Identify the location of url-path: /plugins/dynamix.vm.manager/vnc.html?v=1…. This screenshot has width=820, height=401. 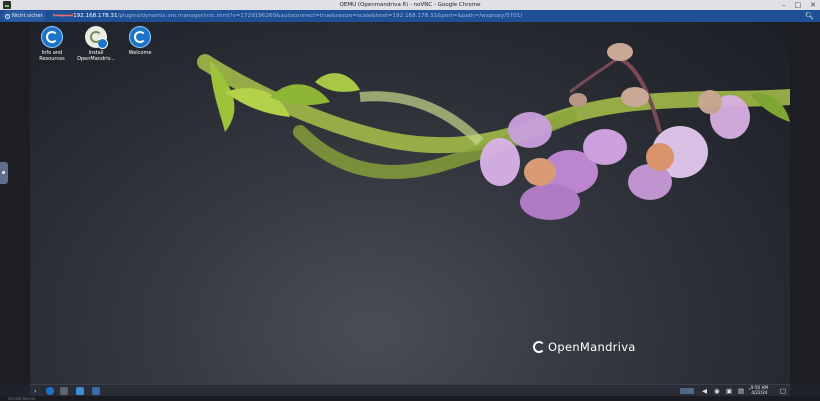
(320, 16).